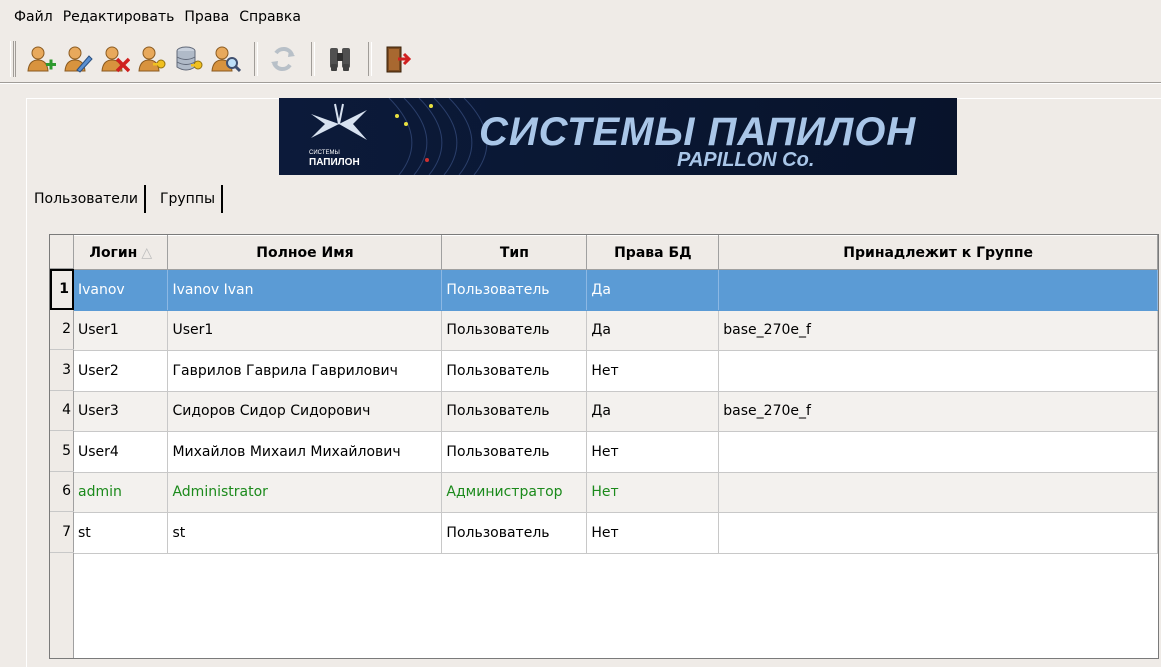 Image resolution: width=1161 pixels, height=667 pixels. I want to click on column-header-db-rights: Права БД, so click(653, 252).